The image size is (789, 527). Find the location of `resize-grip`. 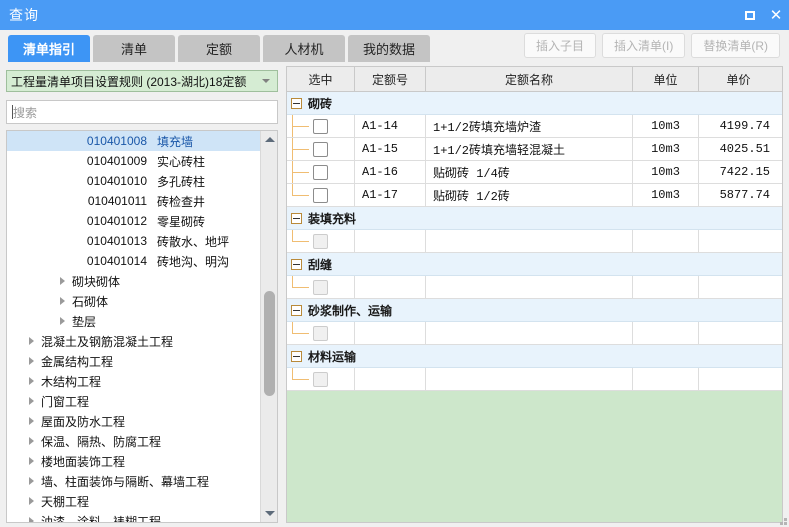

resize-grip is located at coordinates (781, 519).